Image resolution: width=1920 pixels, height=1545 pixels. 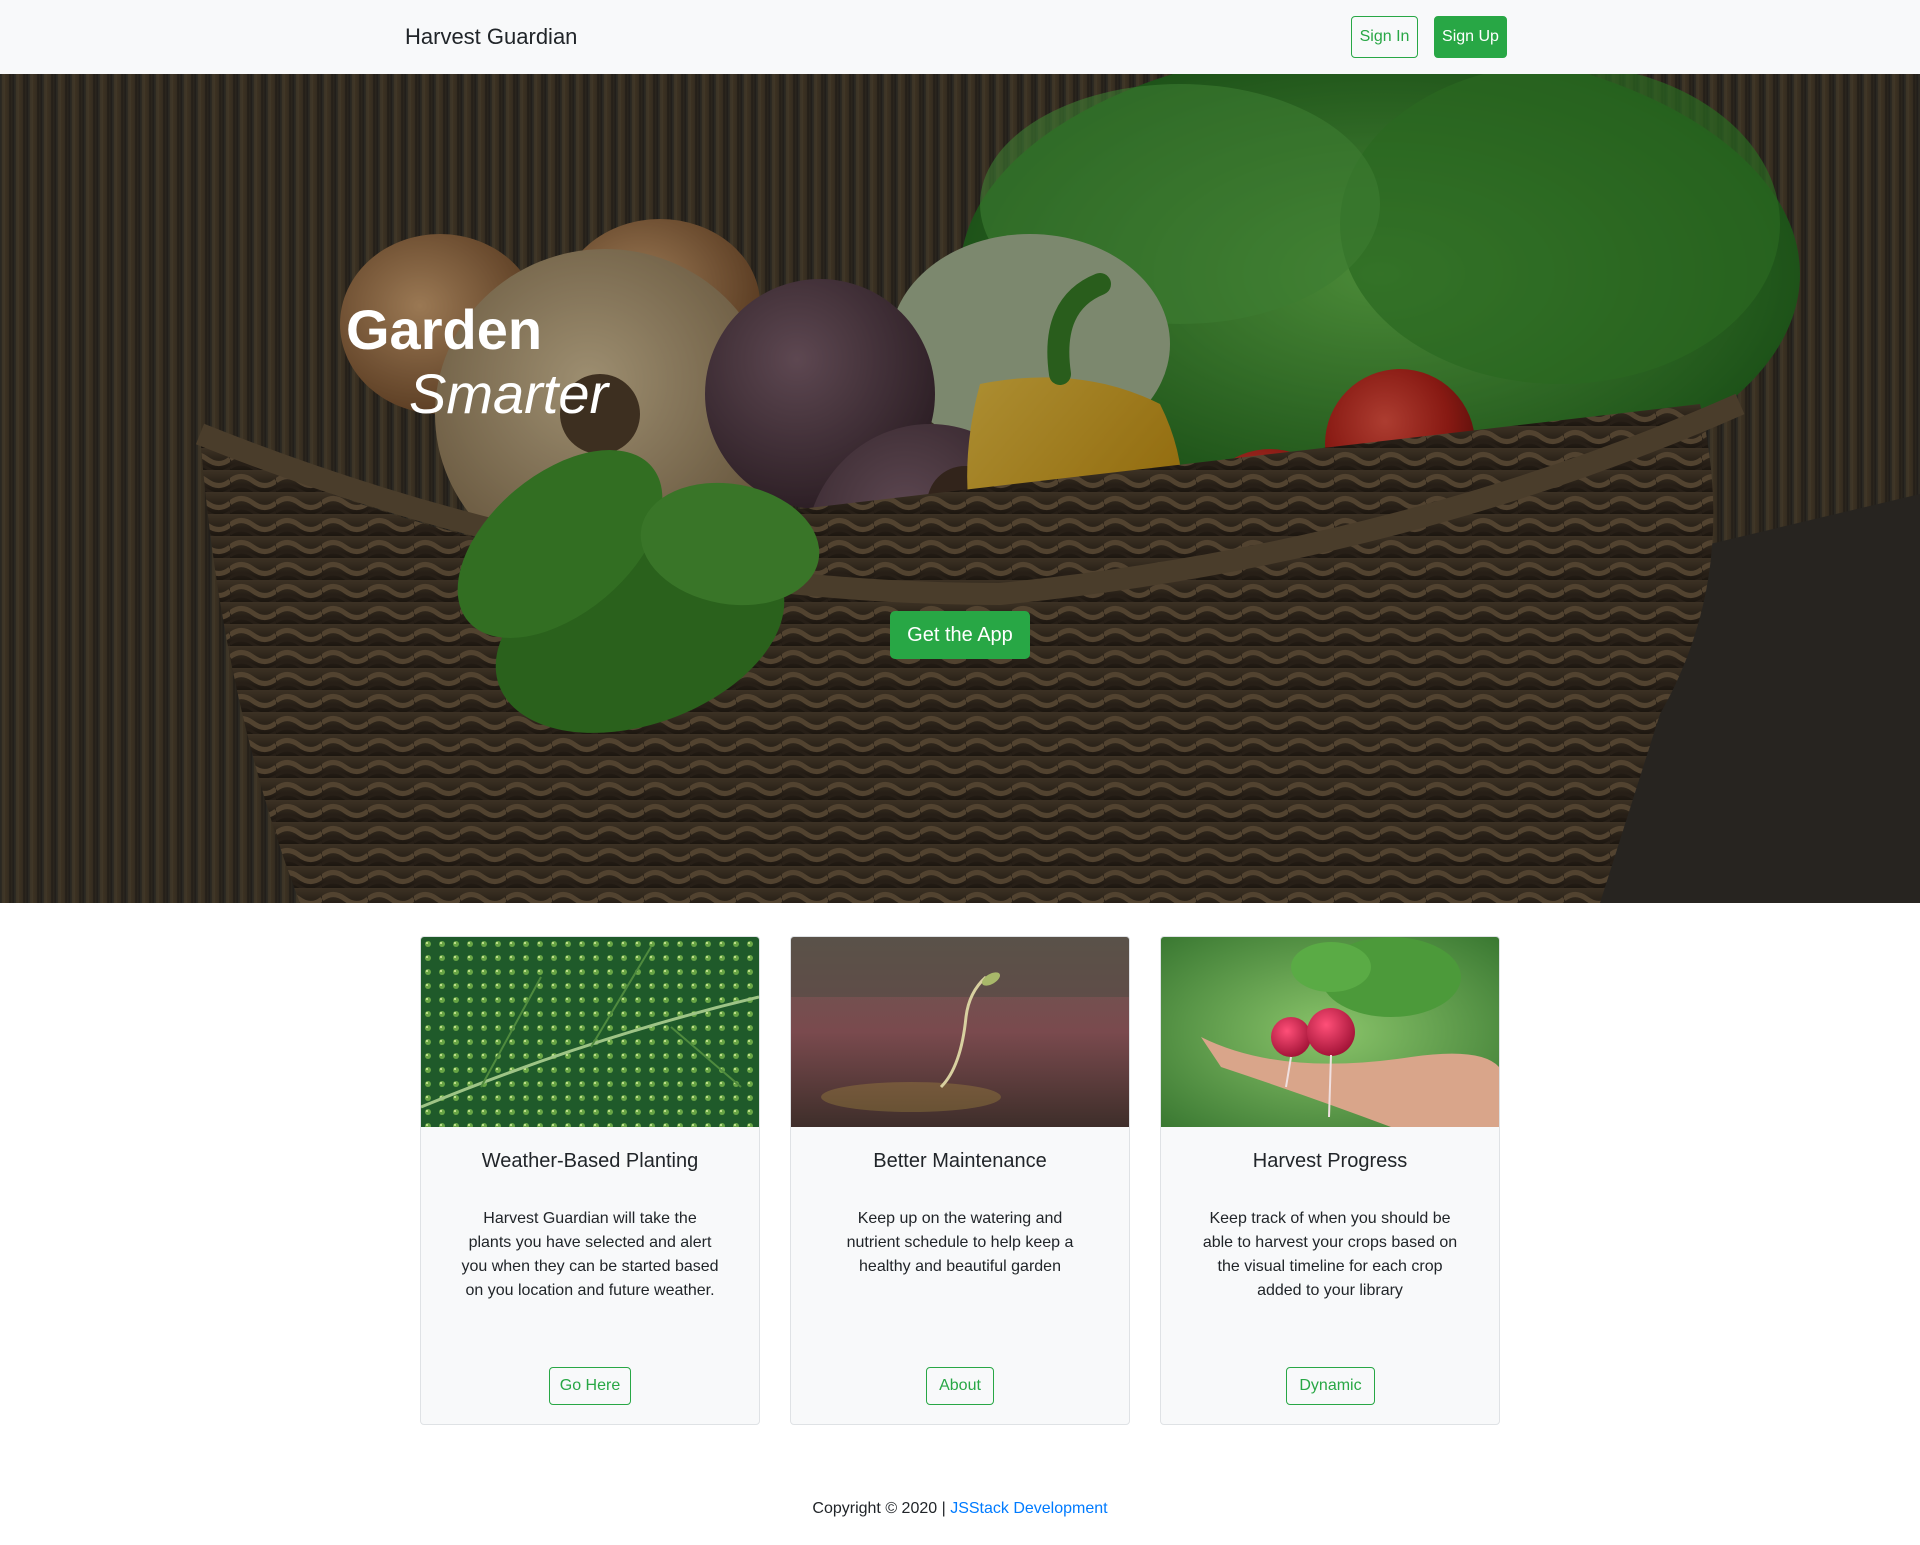 I want to click on card-title: Better Maintenance, so click(x=960, y=1161).